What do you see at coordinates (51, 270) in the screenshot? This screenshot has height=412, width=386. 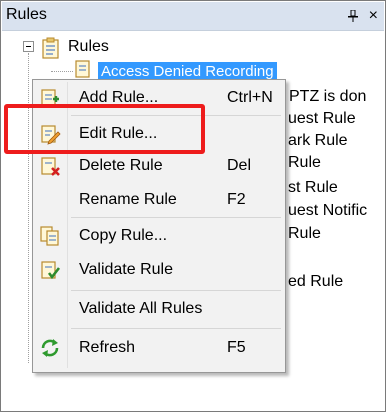 I see `validate-rule-icon` at bounding box center [51, 270].